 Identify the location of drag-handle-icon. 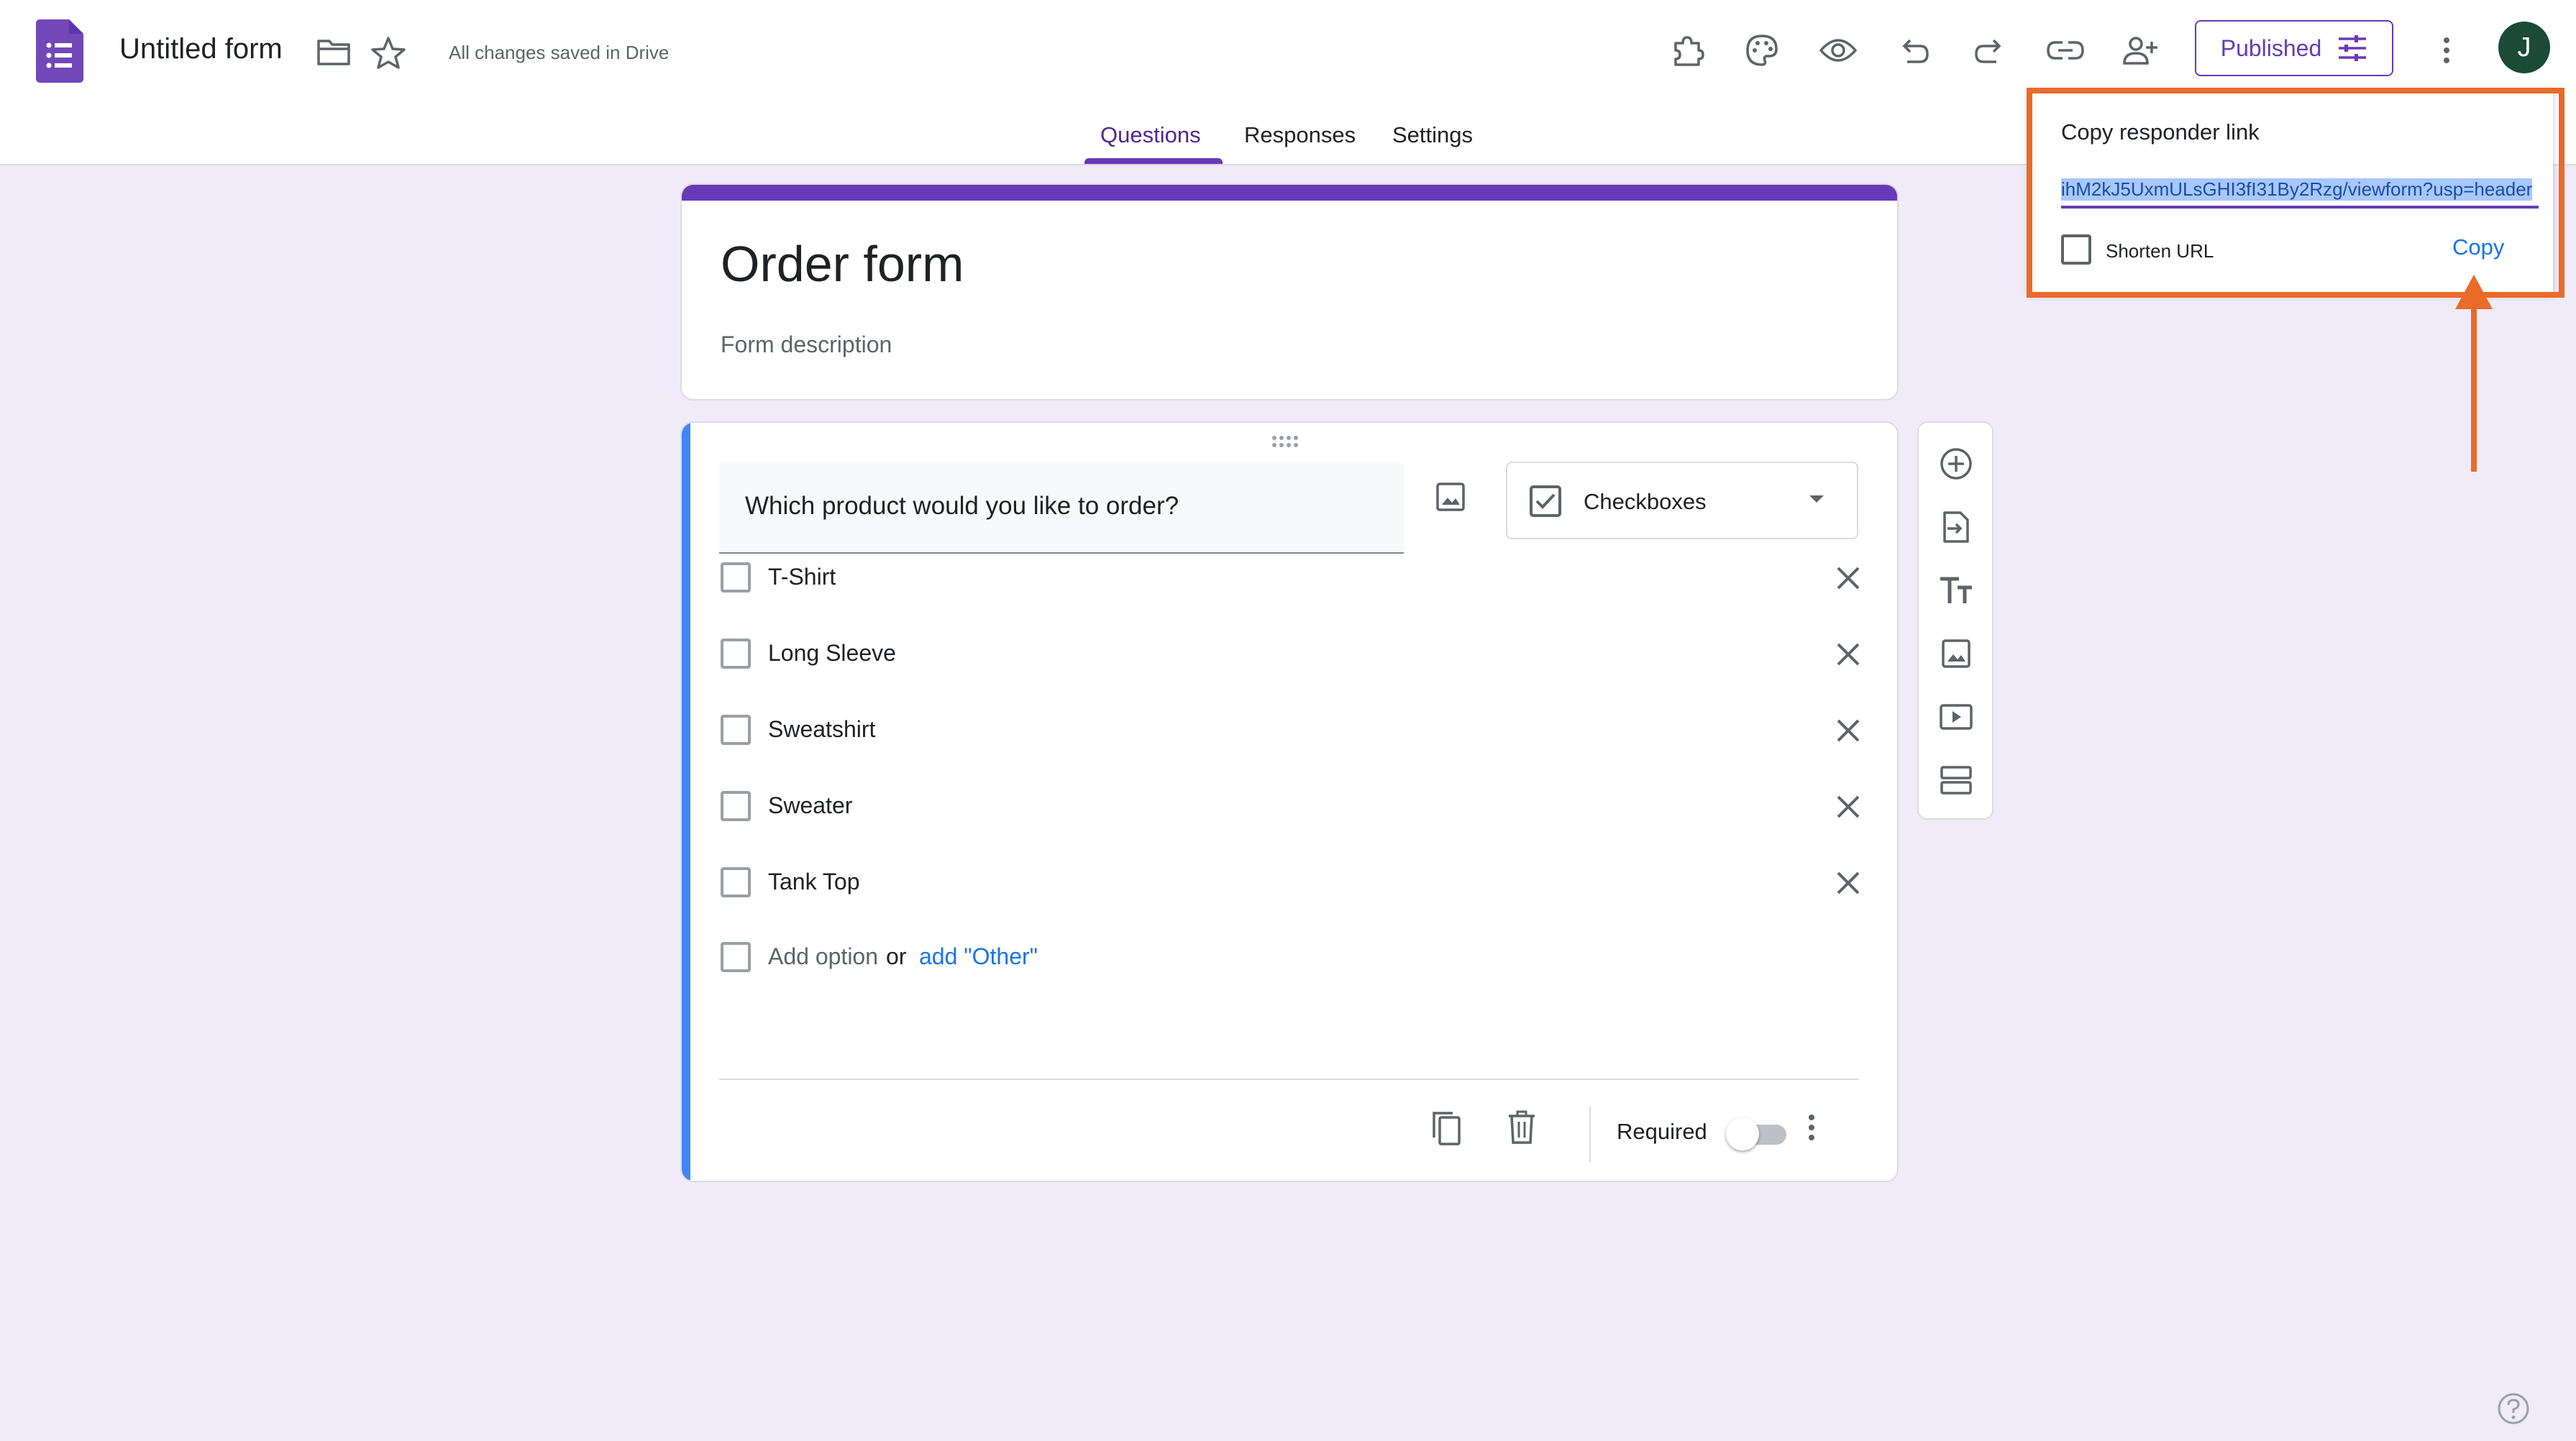
(1284, 441).